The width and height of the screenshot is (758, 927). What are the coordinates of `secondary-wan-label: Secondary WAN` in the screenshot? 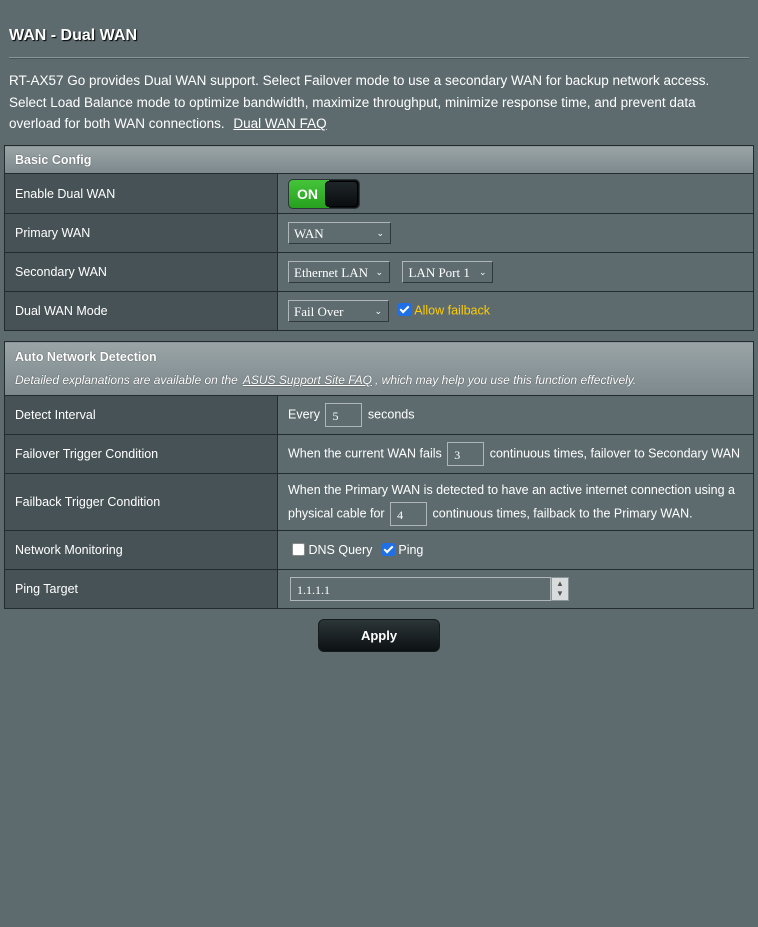 It's located at (141, 272).